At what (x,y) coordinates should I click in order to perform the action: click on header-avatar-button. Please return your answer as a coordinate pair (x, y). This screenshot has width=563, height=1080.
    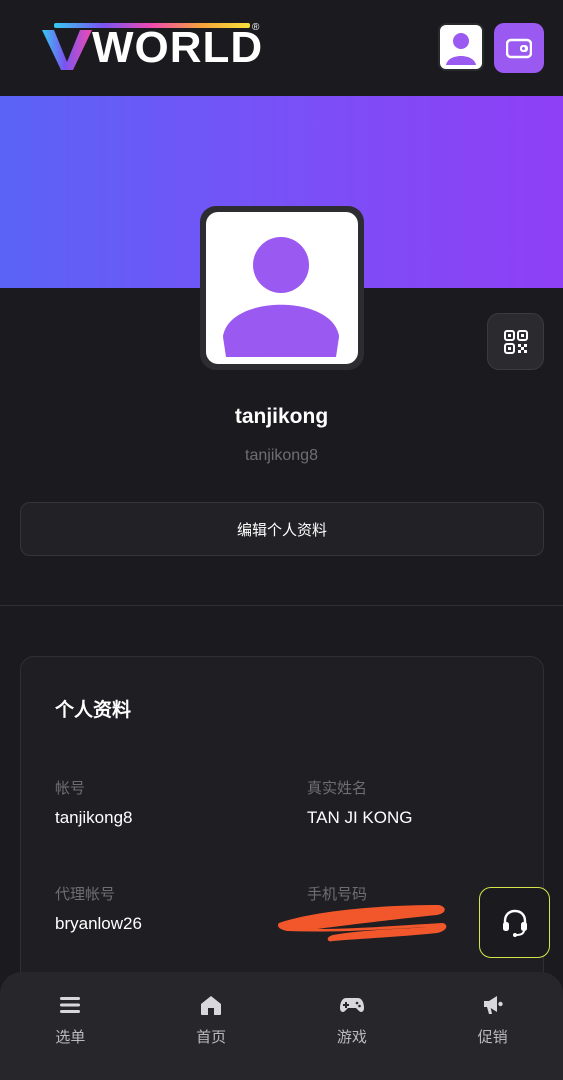
    Looking at the image, I should click on (461, 47).